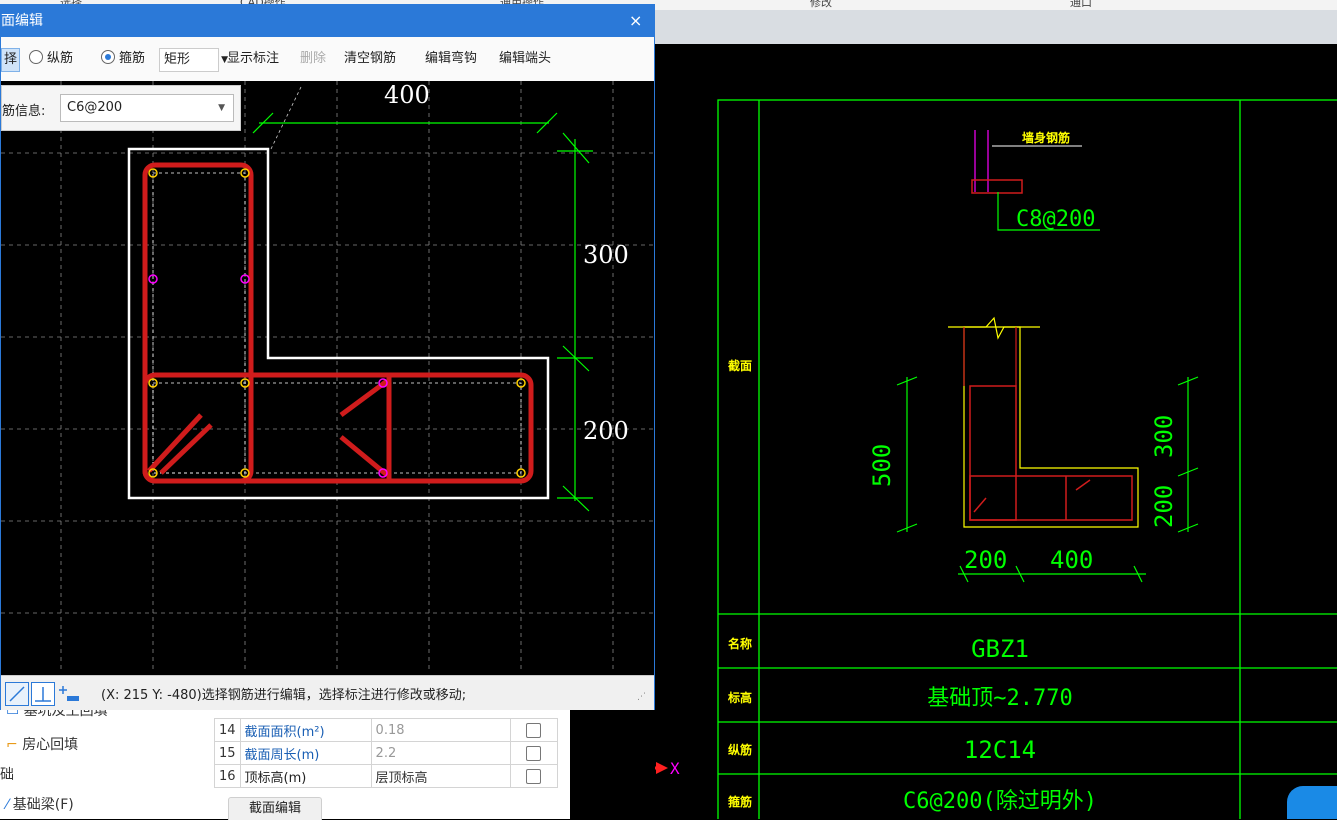 This screenshot has height=820, width=1337. I want to click on dialog-title-bar: 面编辑 ×, so click(327, 21).